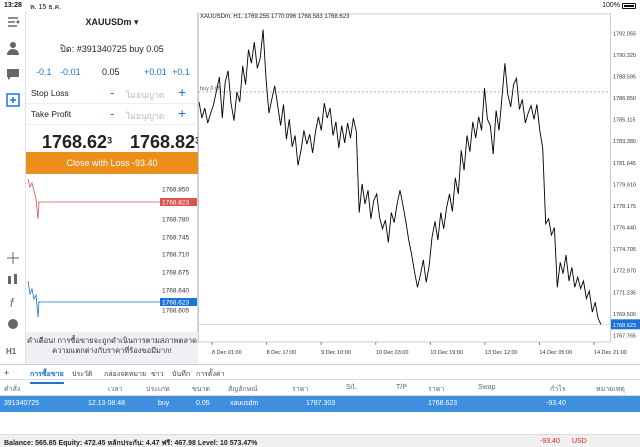 This screenshot has height=447, width=640. What do you see at coordinates (165, 142) in the screenshot?
I see `ask-price: 1768.823` at bounding box center [165, 142].